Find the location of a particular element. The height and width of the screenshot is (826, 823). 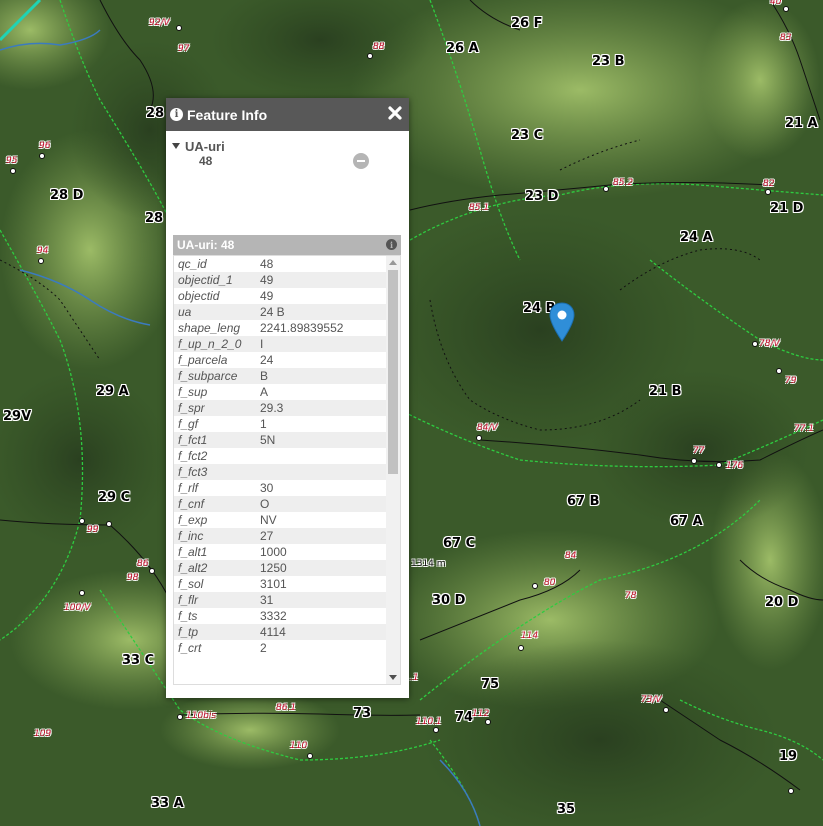

point-label: 77.1 is located at coordinates (804, 429).